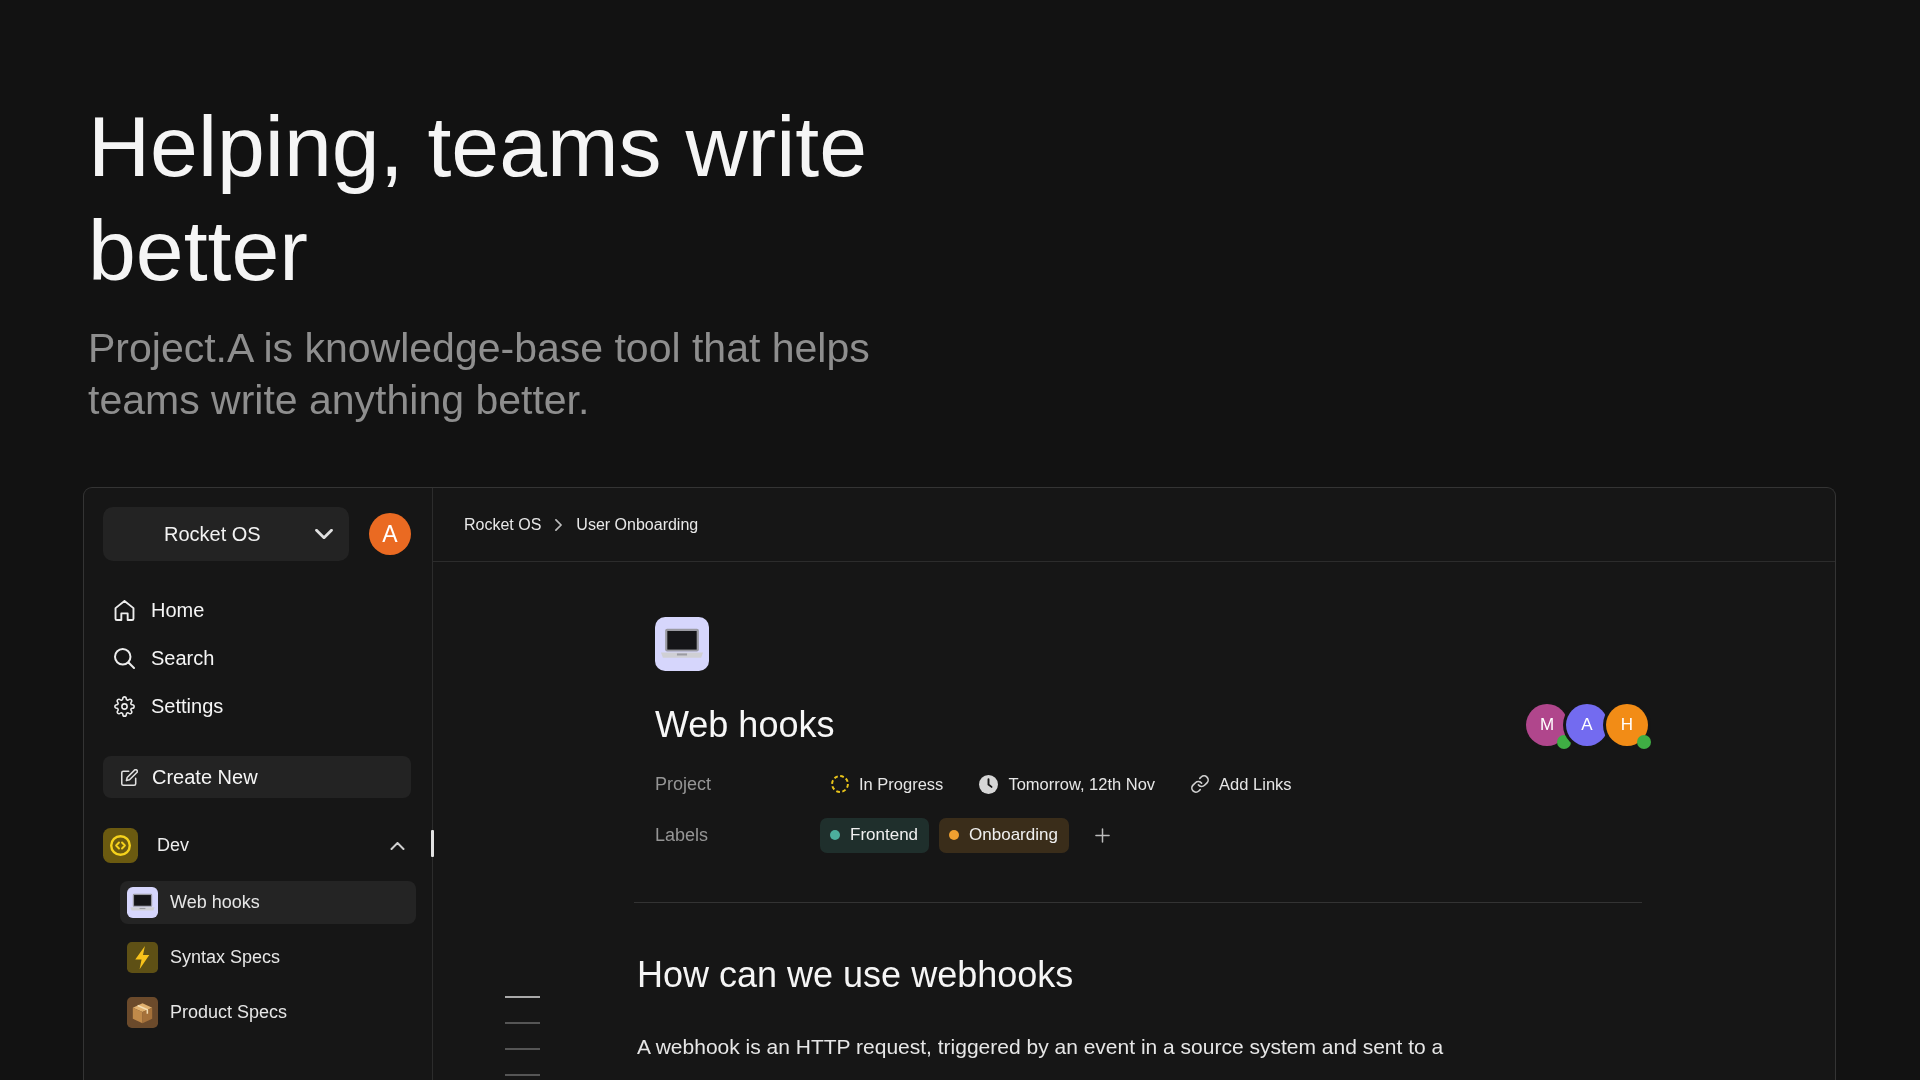  I want to click on settings-icon, so click(124, 706).